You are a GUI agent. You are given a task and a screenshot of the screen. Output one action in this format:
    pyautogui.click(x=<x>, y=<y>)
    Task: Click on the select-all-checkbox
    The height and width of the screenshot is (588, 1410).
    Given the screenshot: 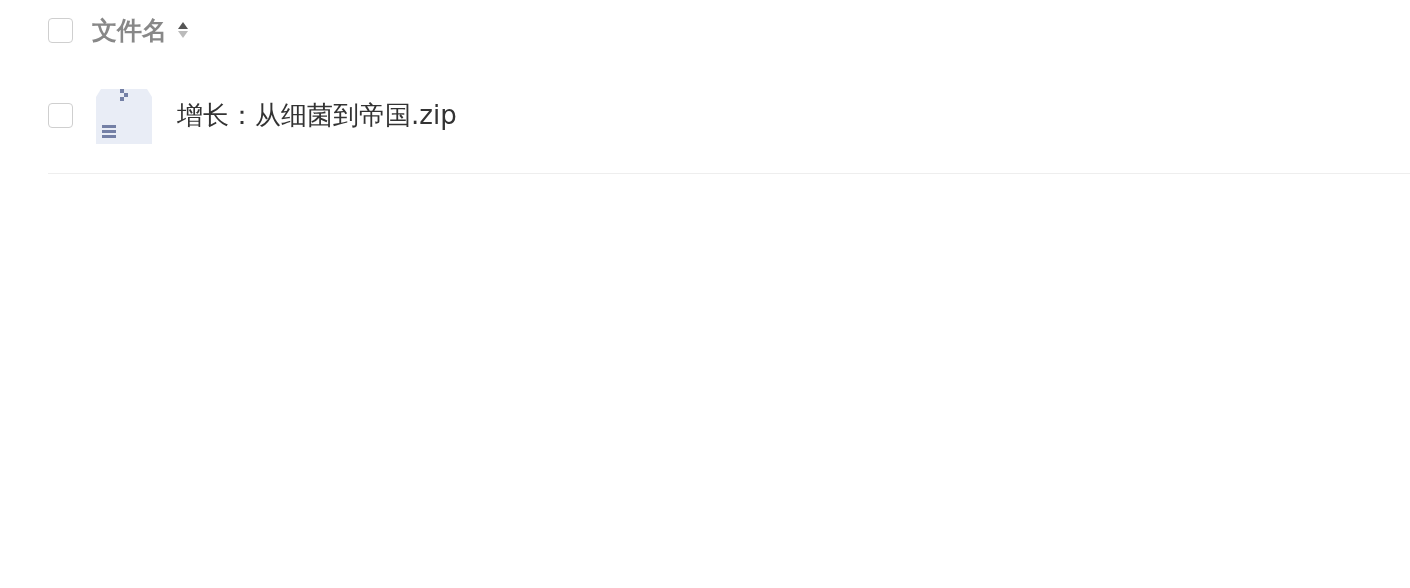 What is the action you would take?
    pyautogui.click(x=60, y=30)
    